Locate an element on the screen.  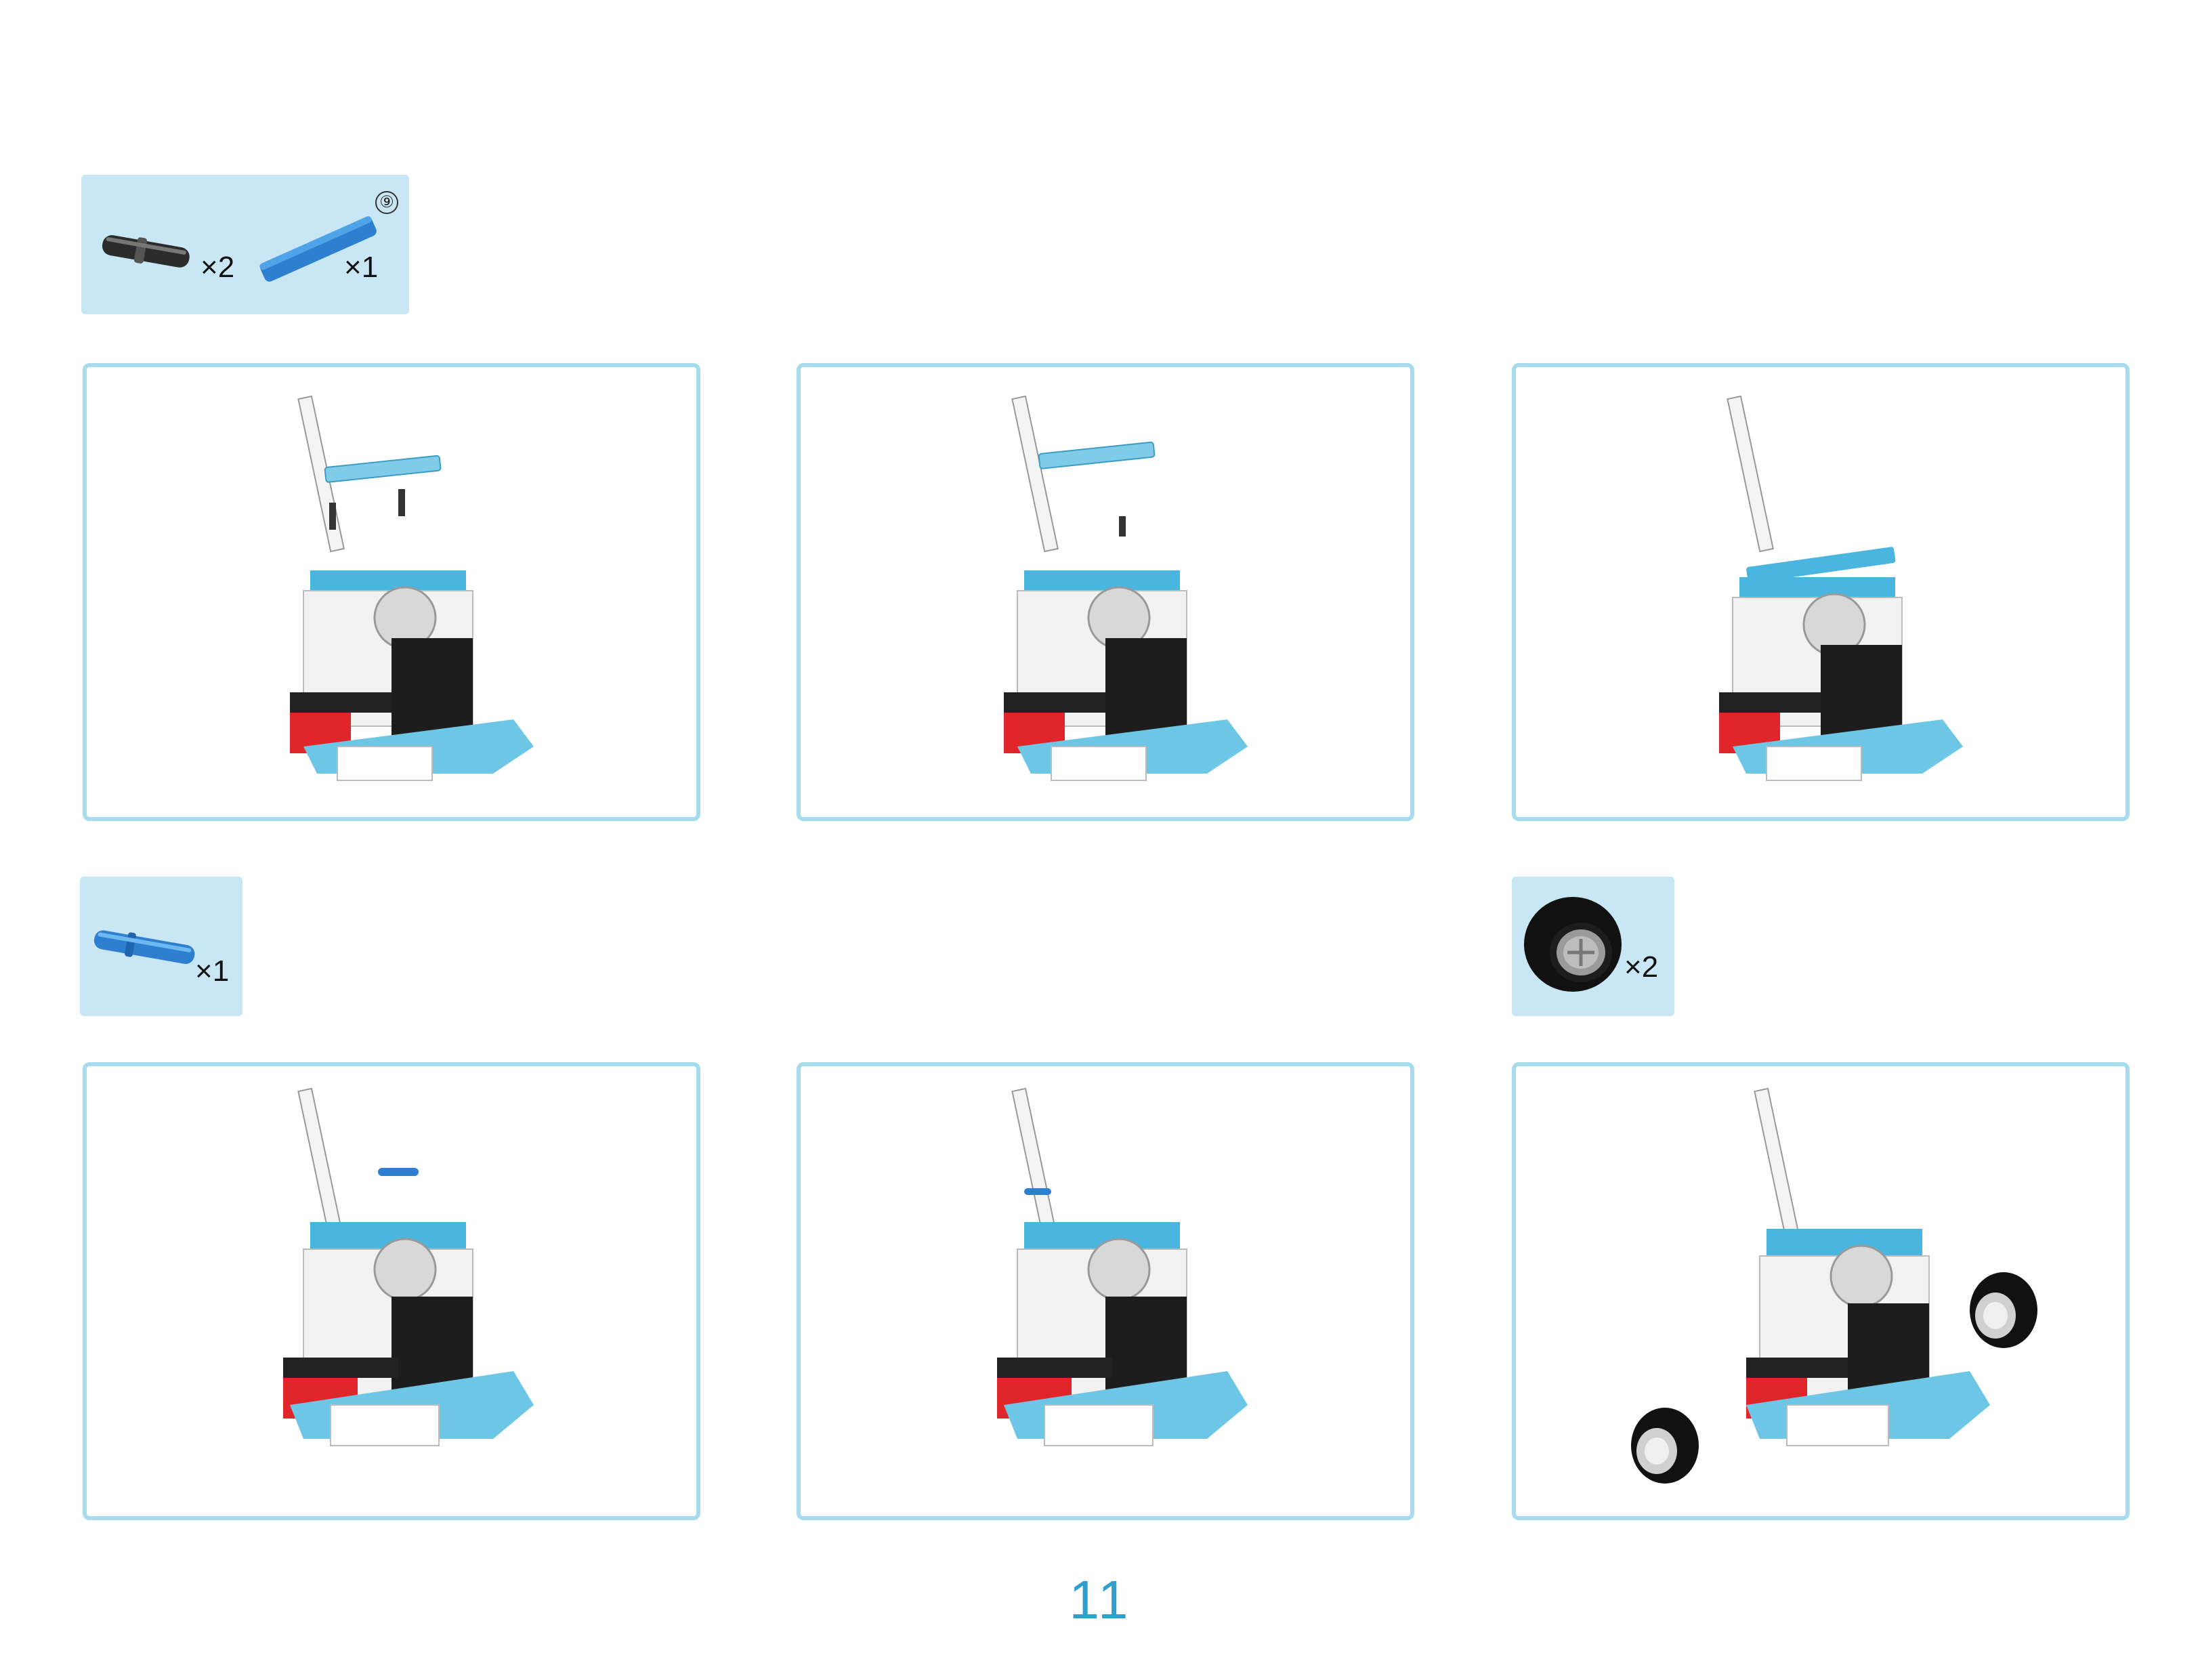
step-5-frame is located at coordinates (1105, 1291).